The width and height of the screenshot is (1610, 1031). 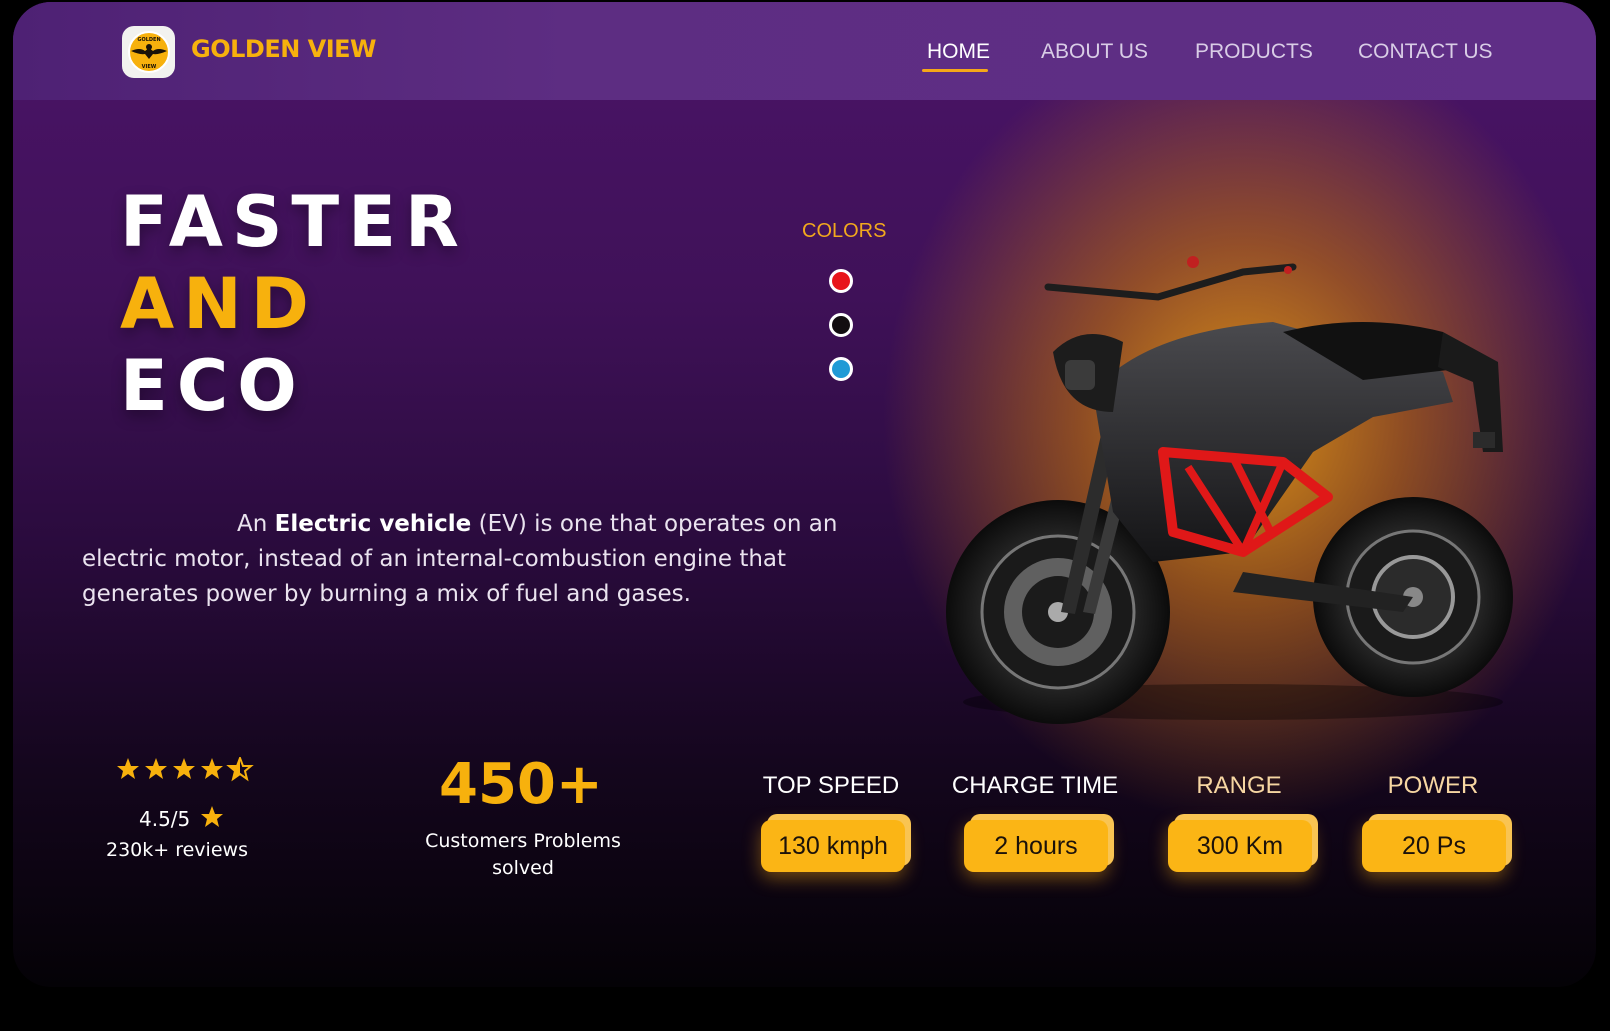 What do you see at coordinates (831, 785) in the screenshot?
I see `spec-label-top-speed: TOP SPEED` at bounding box center [831, 785].